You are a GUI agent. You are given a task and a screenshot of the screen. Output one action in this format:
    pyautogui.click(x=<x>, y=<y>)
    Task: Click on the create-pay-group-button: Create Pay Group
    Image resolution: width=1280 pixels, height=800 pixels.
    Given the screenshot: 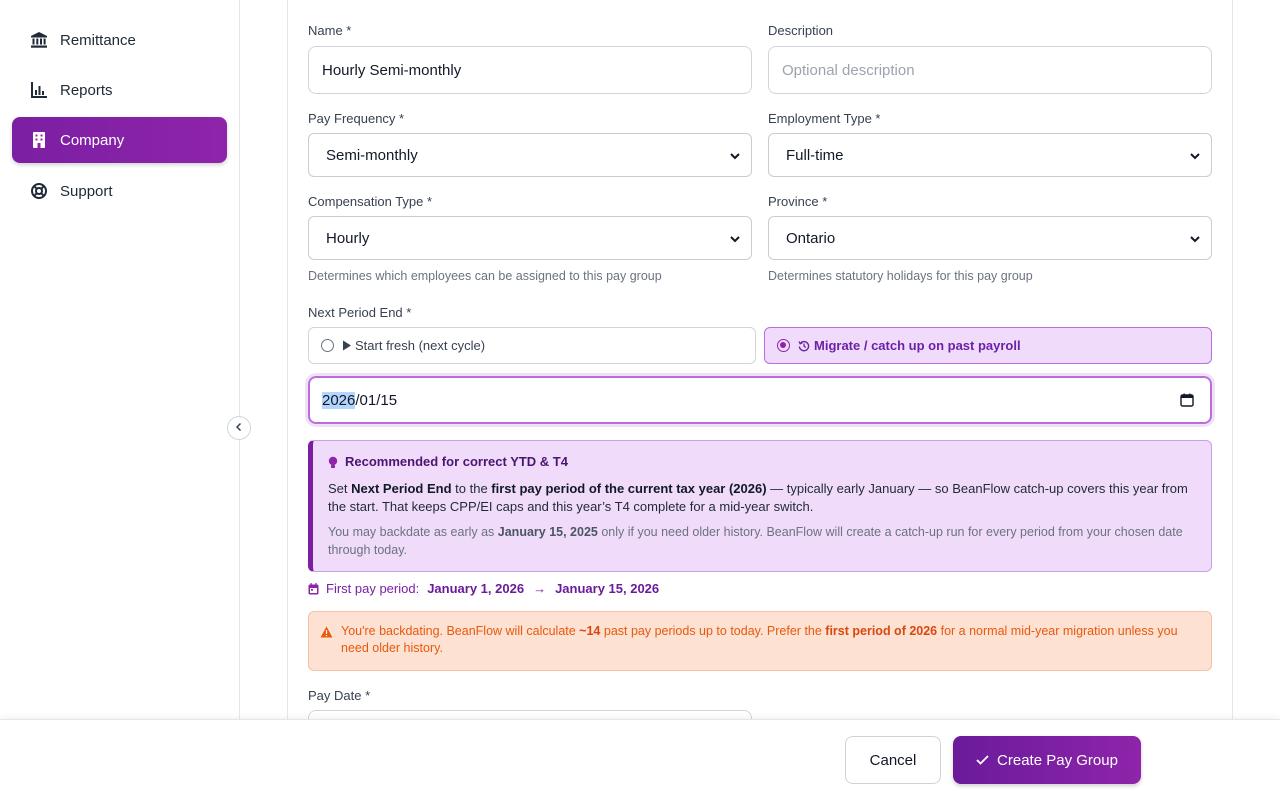 What is the action you would take?
    pyautogui.click(x=1047, y=760)
    